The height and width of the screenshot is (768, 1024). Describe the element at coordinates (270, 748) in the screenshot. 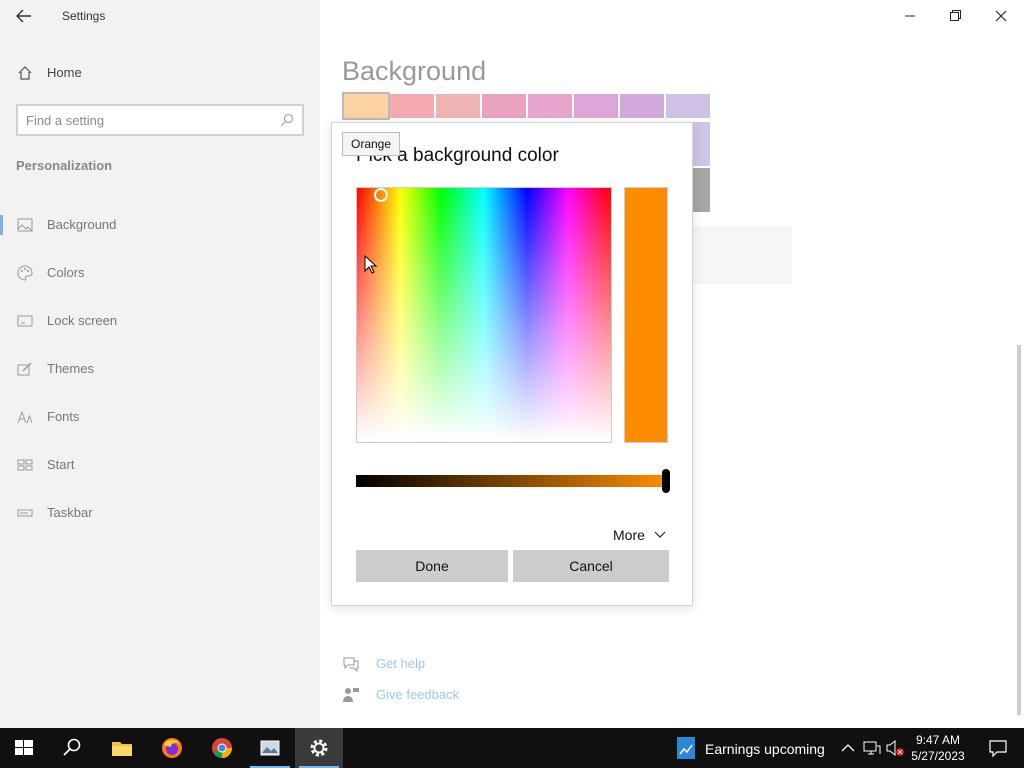

I see `photo-app-icon` at that location.